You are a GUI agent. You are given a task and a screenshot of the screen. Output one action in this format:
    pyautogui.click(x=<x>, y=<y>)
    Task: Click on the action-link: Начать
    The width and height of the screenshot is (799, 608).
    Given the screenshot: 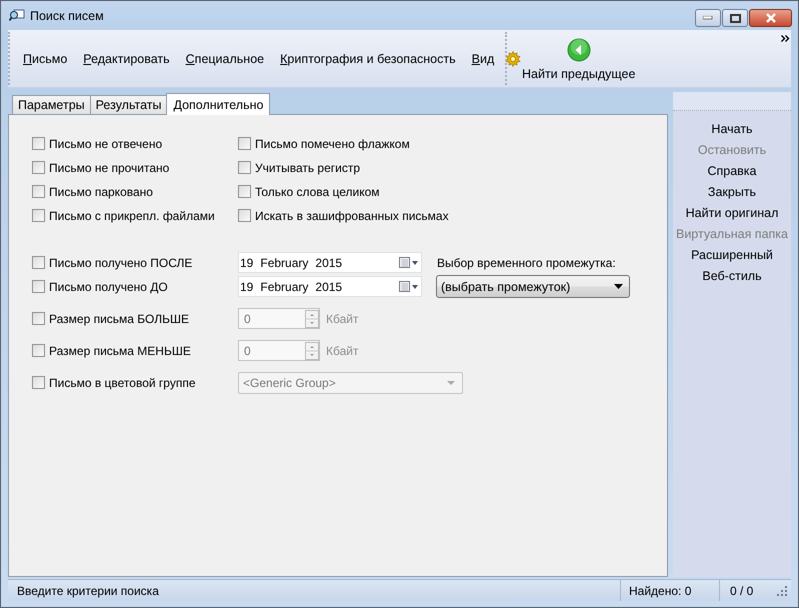 What is the action you would take?
    pyautogui.click(x=732, y=128)
    